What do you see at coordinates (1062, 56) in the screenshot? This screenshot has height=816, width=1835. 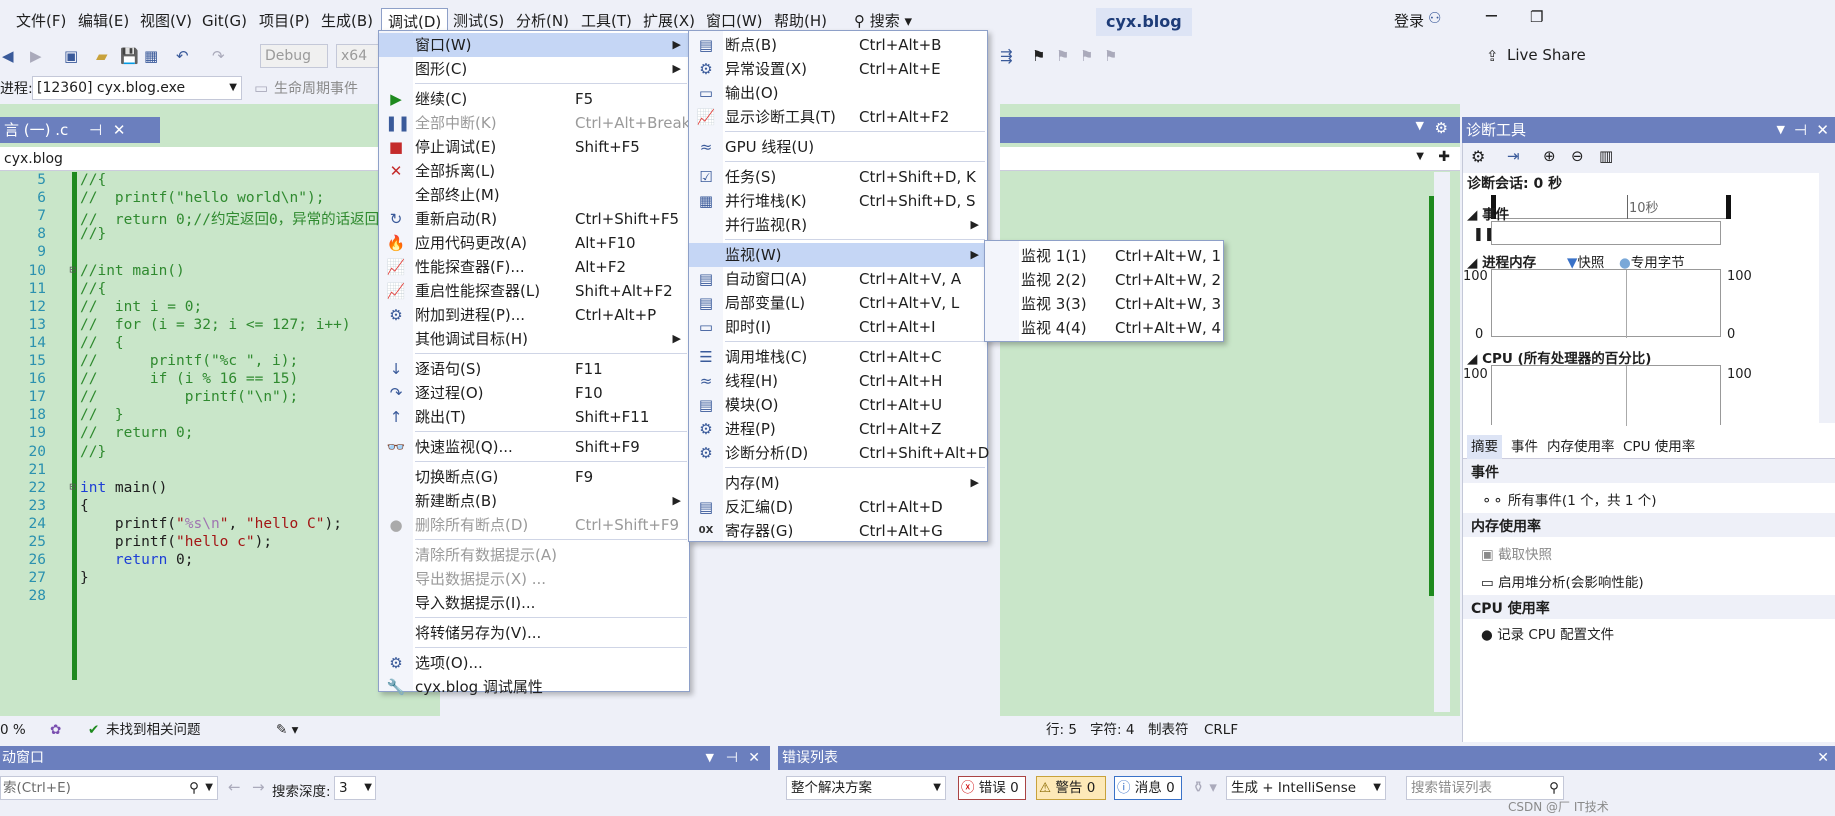 I see `prev-bookmark-icon: ⚑` at bounding box center [1062, 56].